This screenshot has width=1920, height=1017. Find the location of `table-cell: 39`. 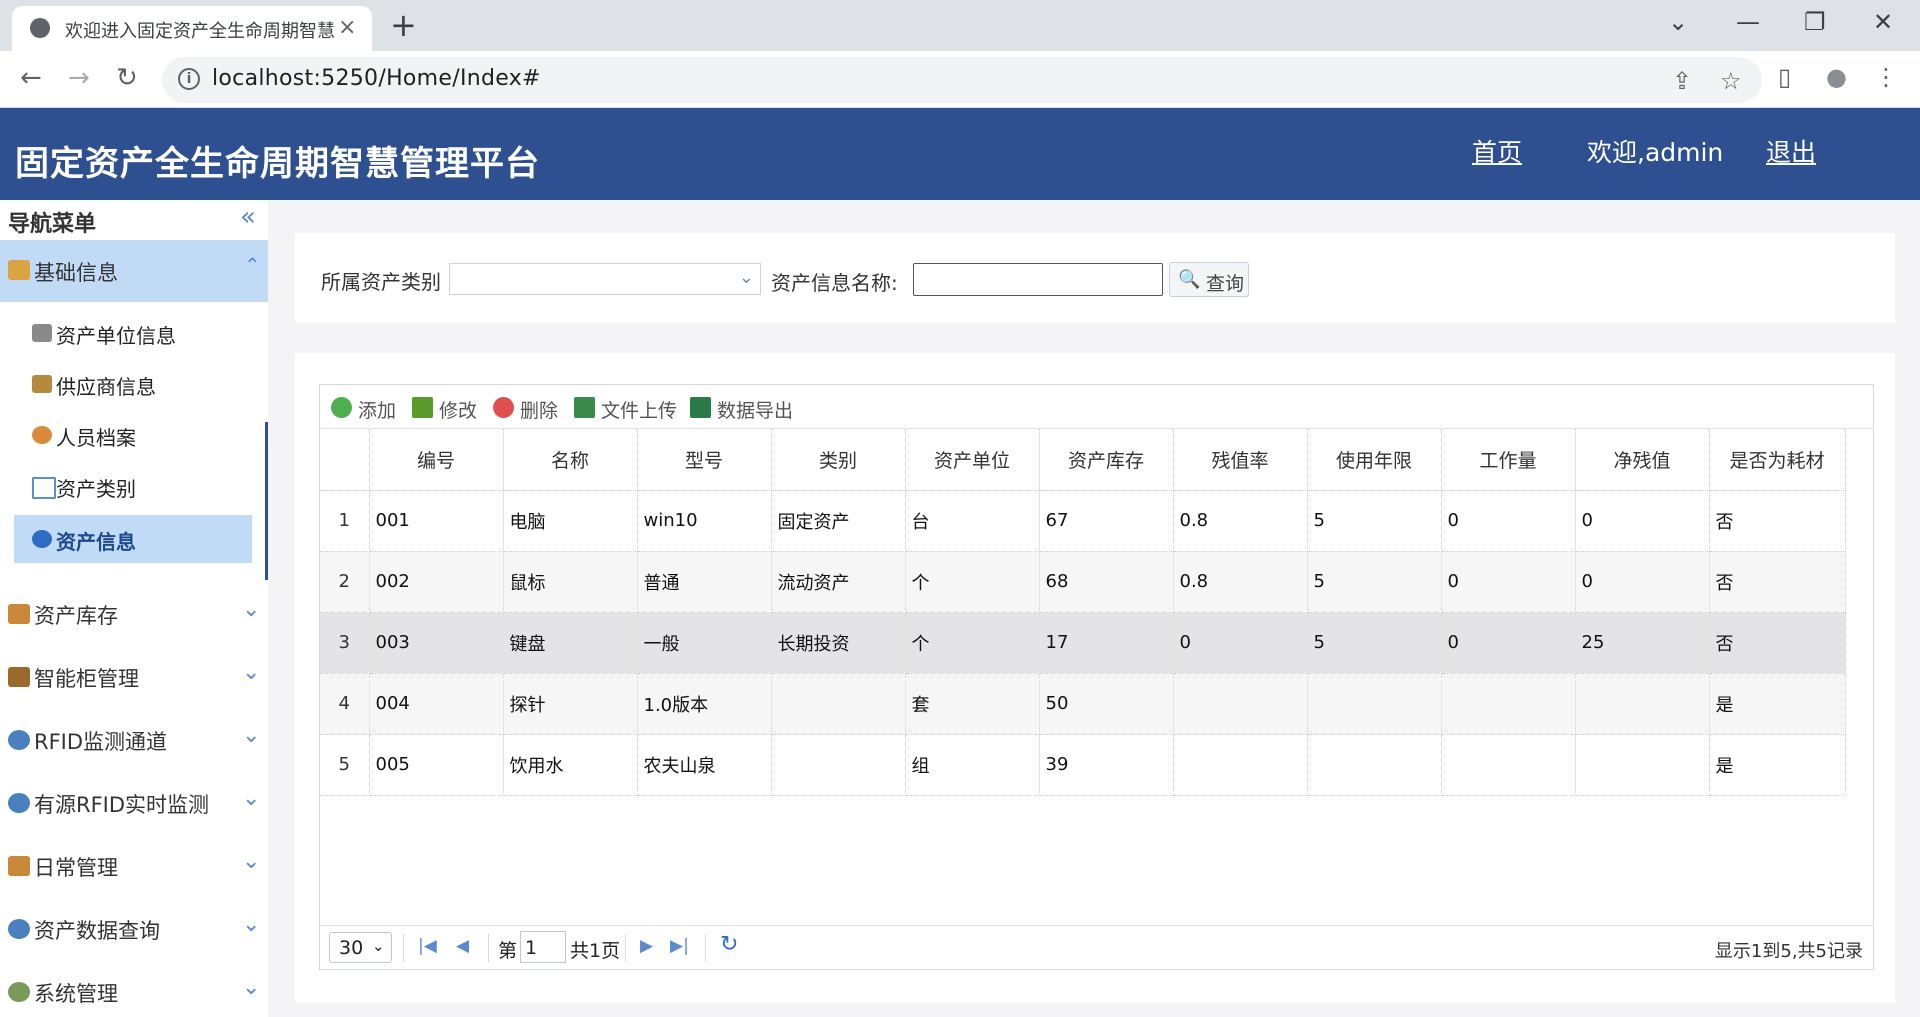

table-cell: 39 is located at coordinates (1106, 765).